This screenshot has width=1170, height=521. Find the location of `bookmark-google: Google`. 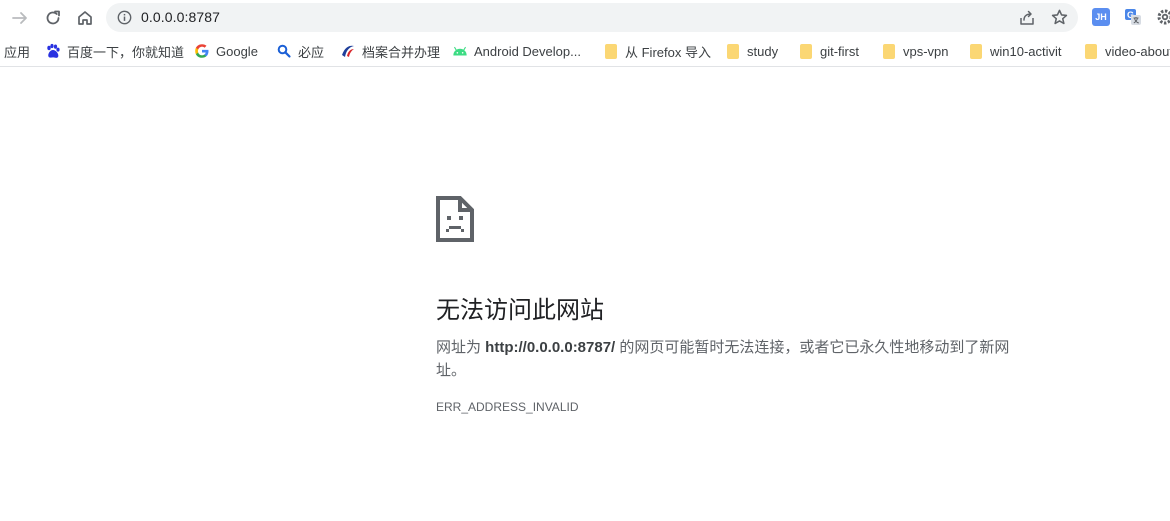

bookmark-google: Google is located at coordinates (226, 51).